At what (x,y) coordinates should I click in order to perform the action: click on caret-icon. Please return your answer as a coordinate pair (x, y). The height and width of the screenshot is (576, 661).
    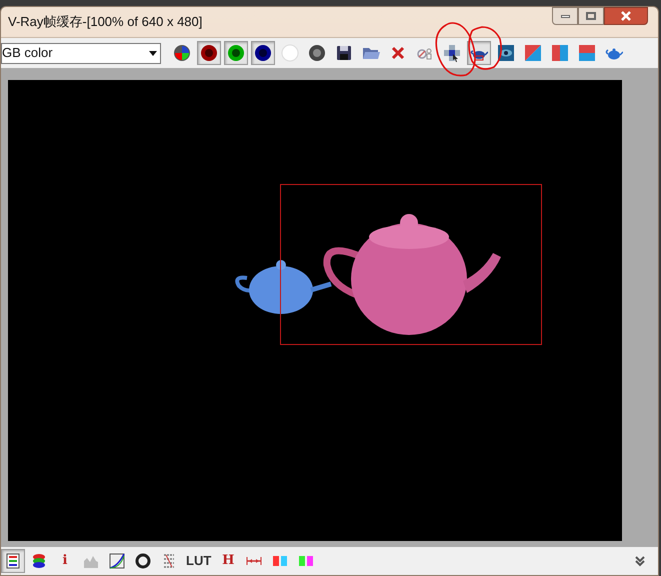
    Looking at the image, I should click on (153, 53).